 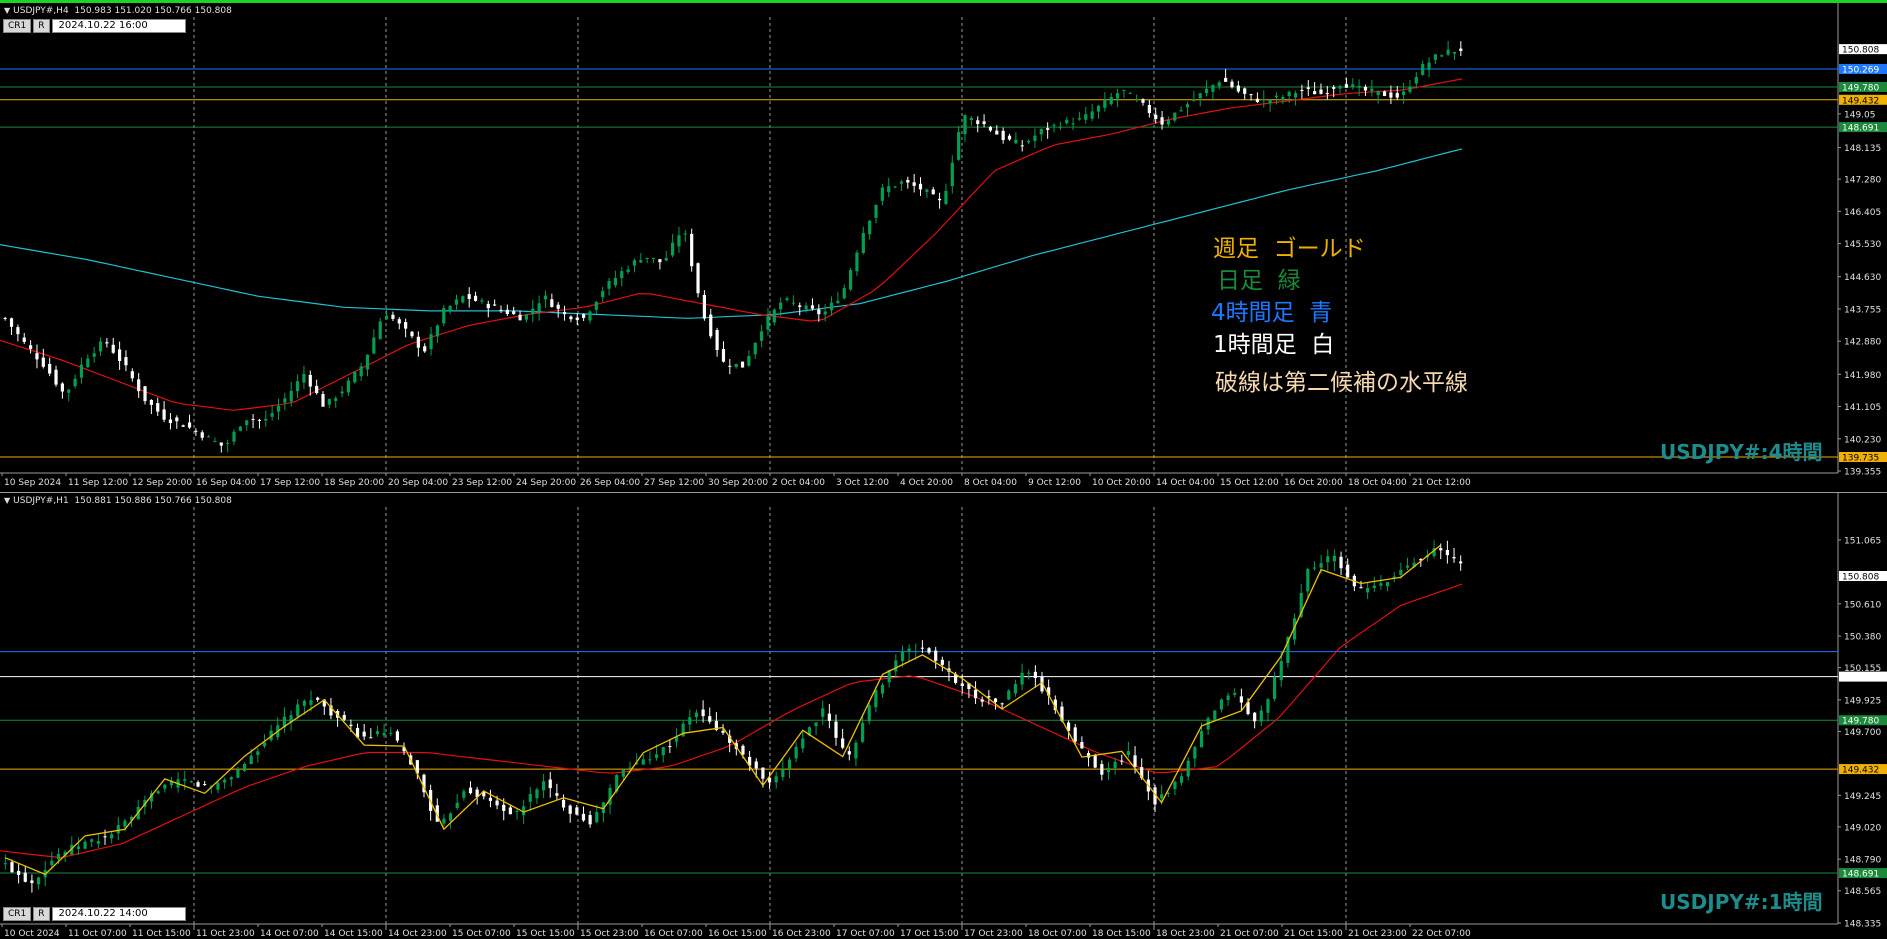 What do you see at coordinates (1862, 892) in the screenshot?
I see `y-tick-label: 148.565` at bounding box center [1862, 892].